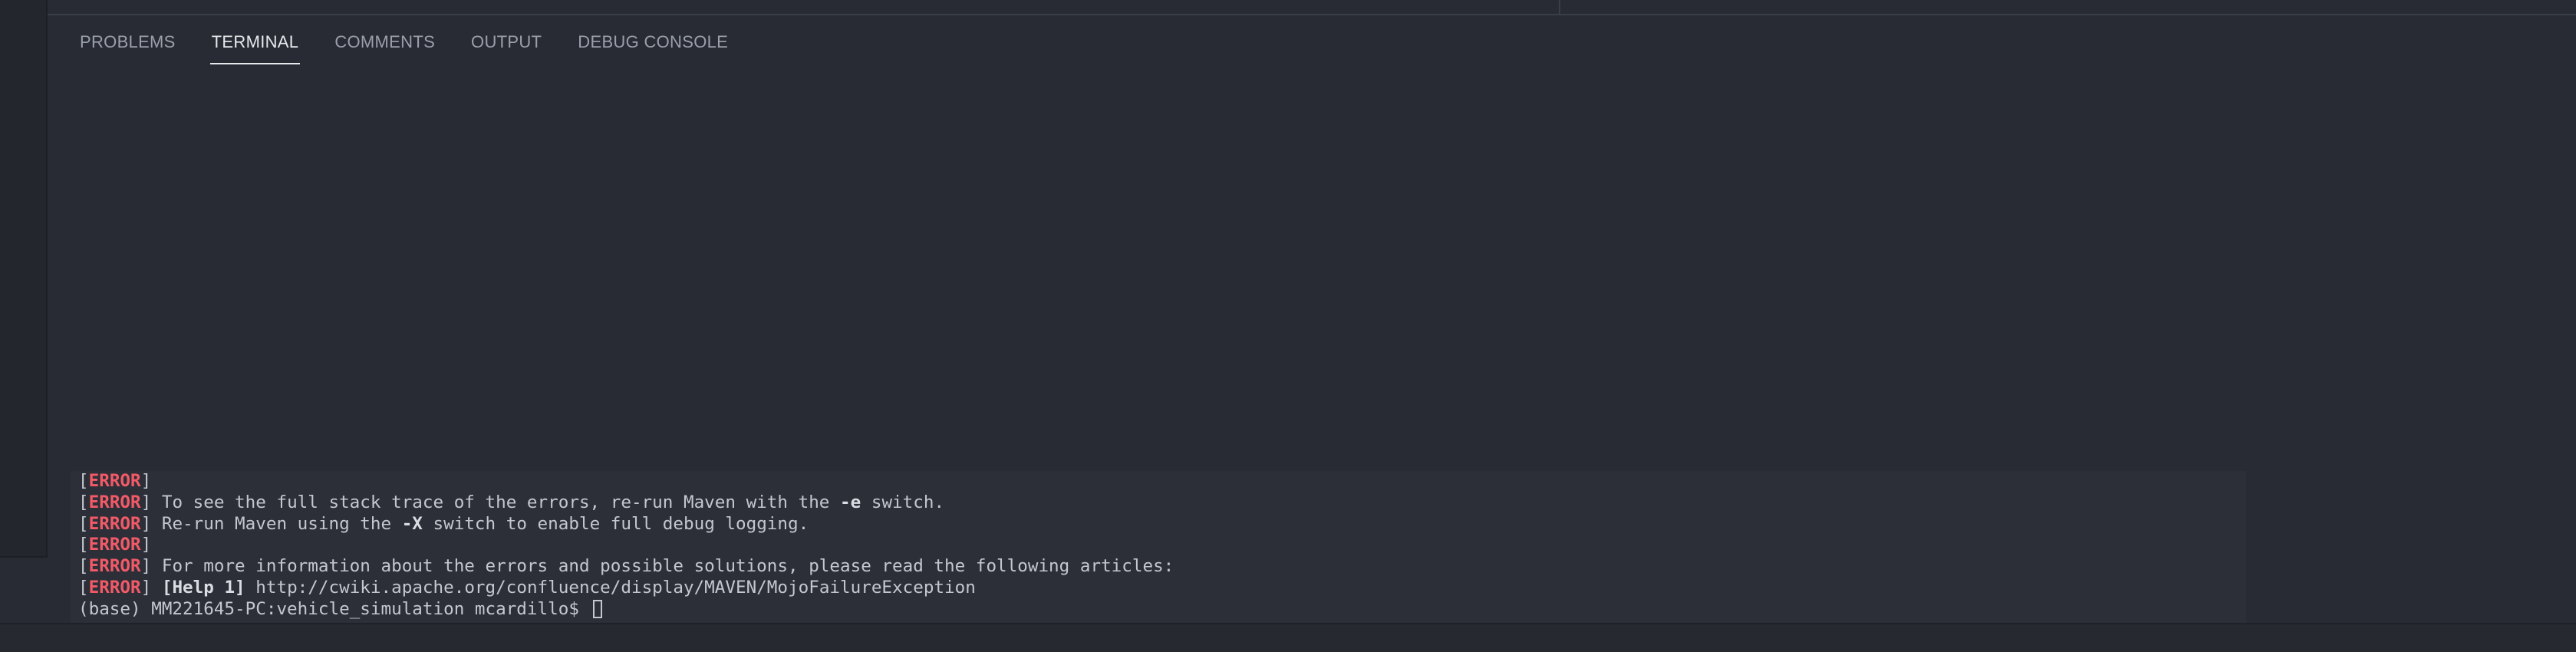  What do you see at coordinates (1312, 7) in the screenshot?
I see `editor-area-edge` at bounding box center [1312, 7].